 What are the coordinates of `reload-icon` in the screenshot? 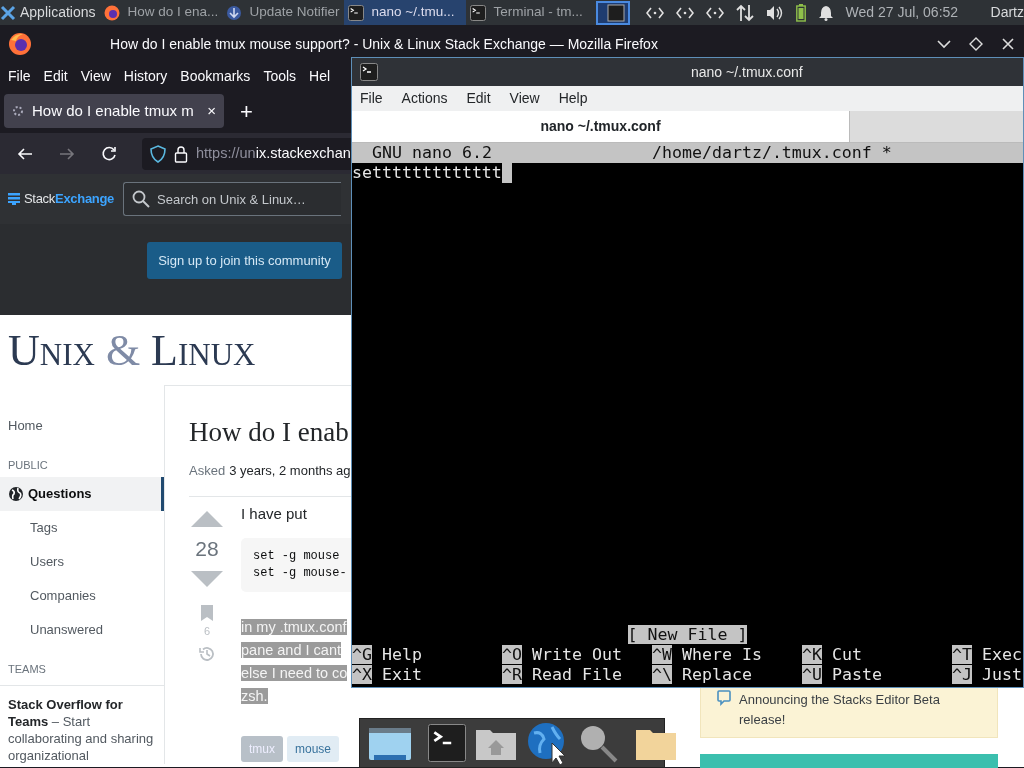 It's located at (109, 153).